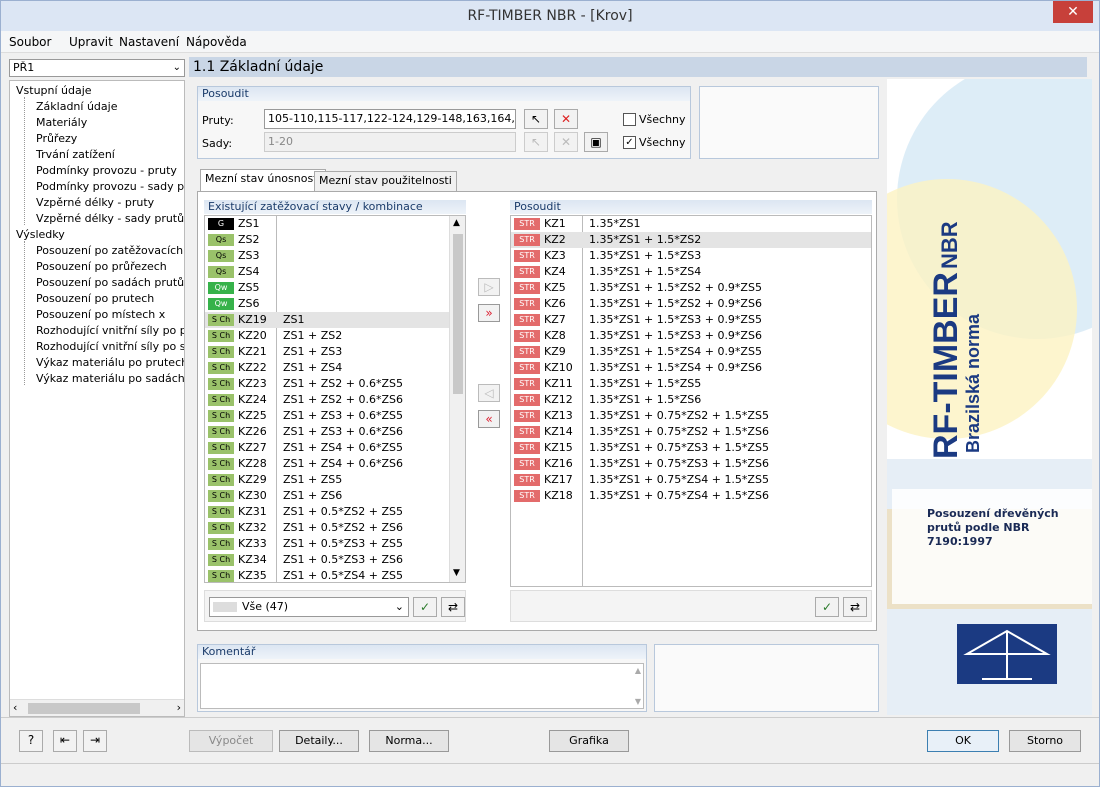 This screenshot has width=1100, height=787. I want to click on table-row: STR KZ8 1.35*ZS1 + 1.5*ZS3 + 0.9*ZS6, so click(691, 336).